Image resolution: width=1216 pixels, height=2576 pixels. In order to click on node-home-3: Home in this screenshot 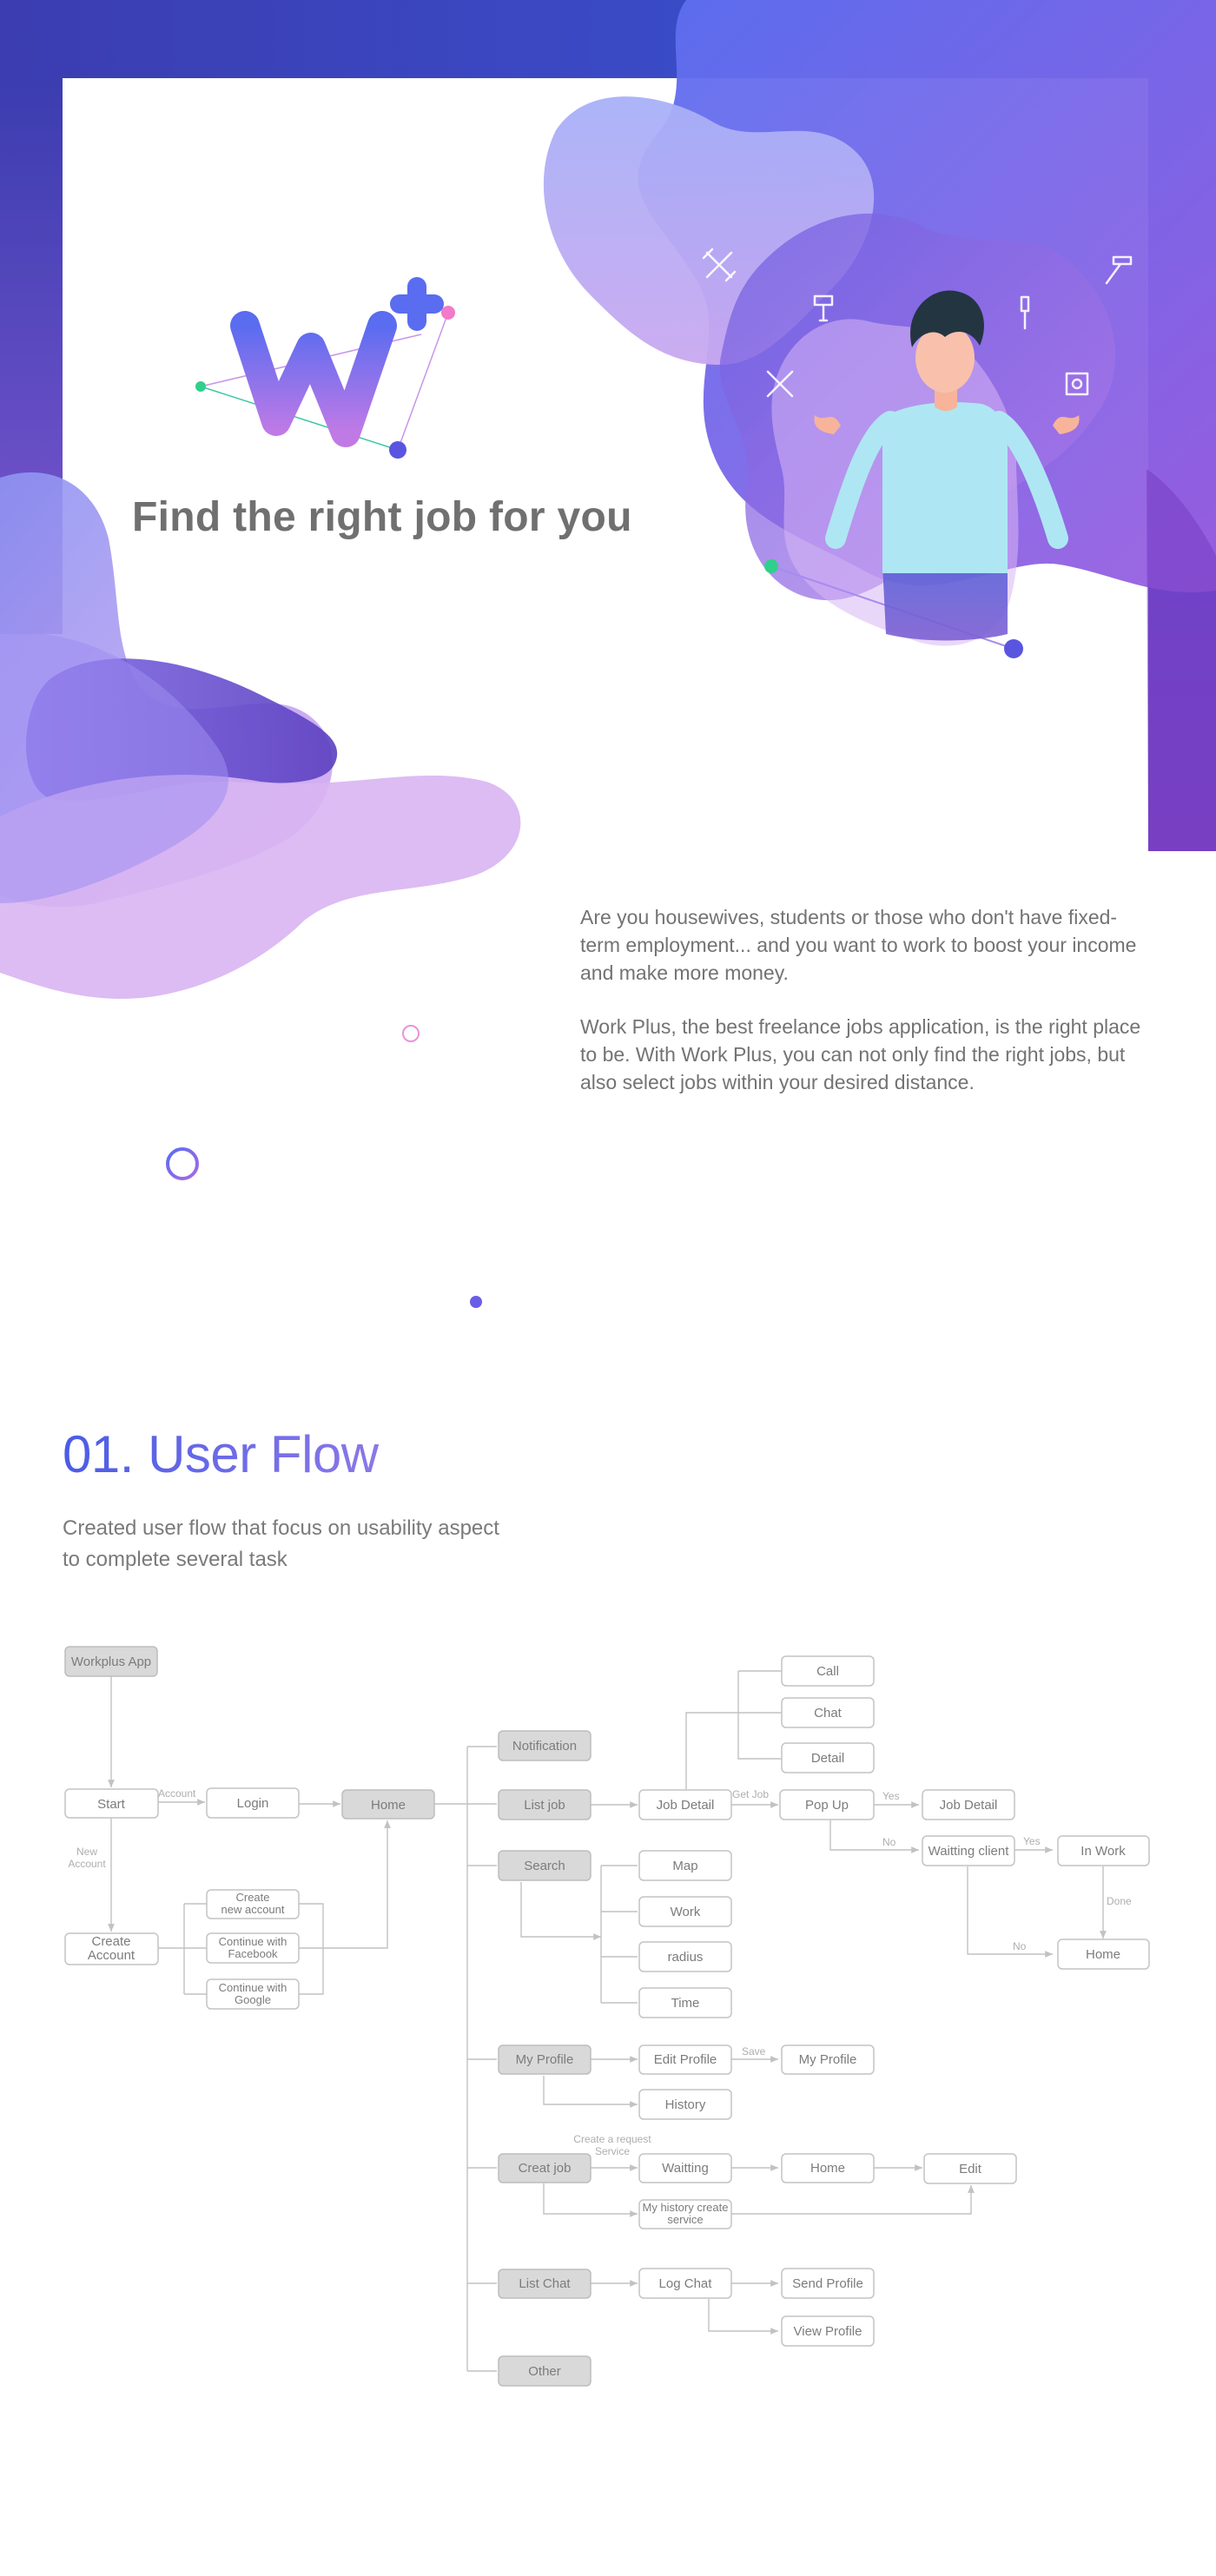, I will do `click(828, 2168)`.